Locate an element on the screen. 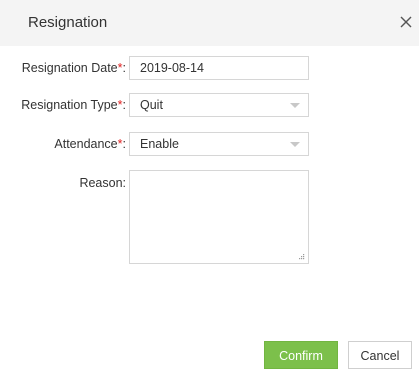  resignation-date-field: 2019-08-14 is located at coordinates (219, 68).